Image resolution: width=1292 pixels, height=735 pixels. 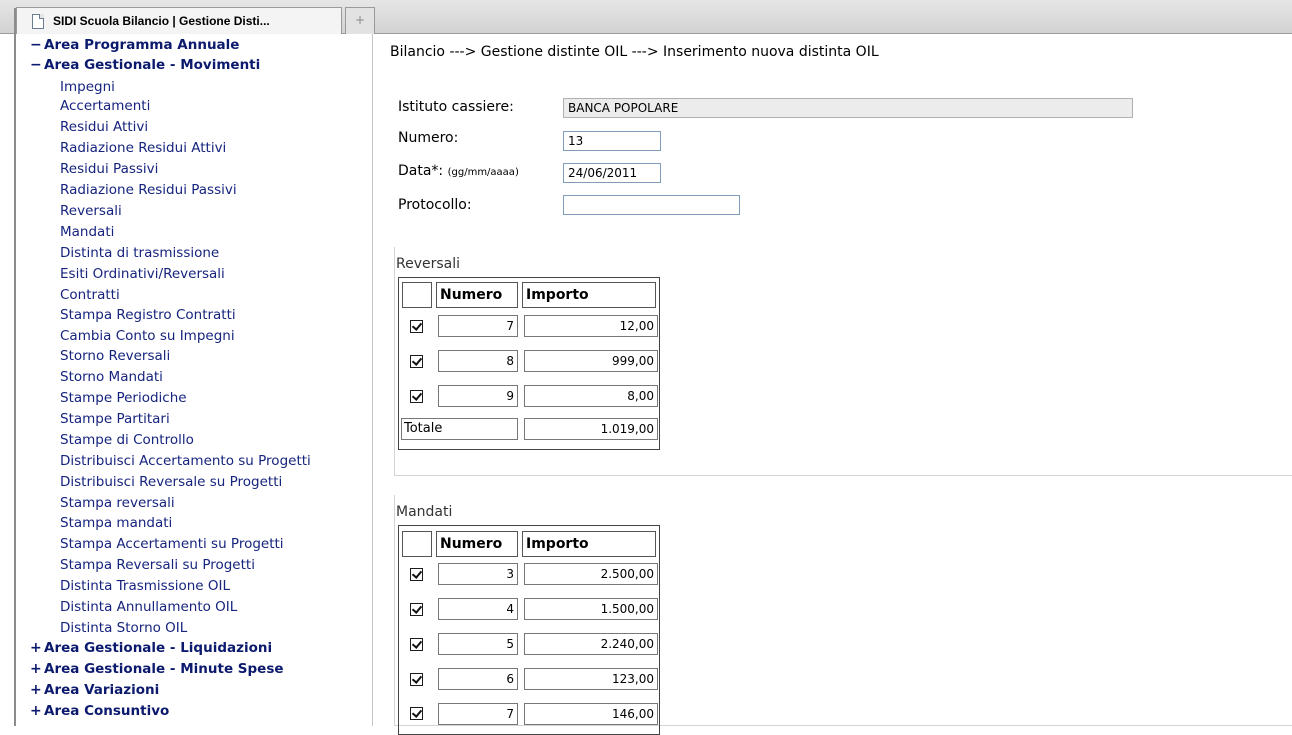 I want to click on sidebar-item-stampe-partitari: Stampe Partitari, so click(x=115, y=419).